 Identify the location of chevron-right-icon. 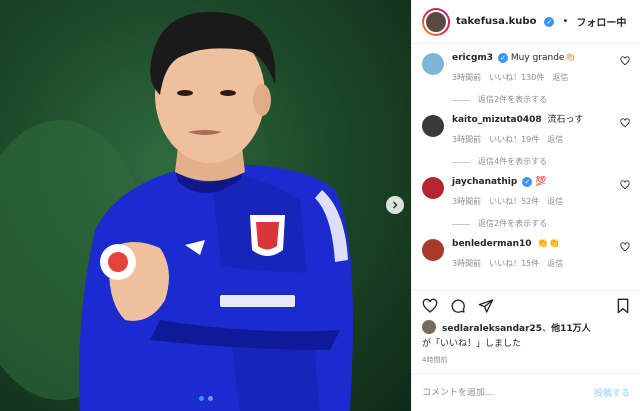
(395, 205).